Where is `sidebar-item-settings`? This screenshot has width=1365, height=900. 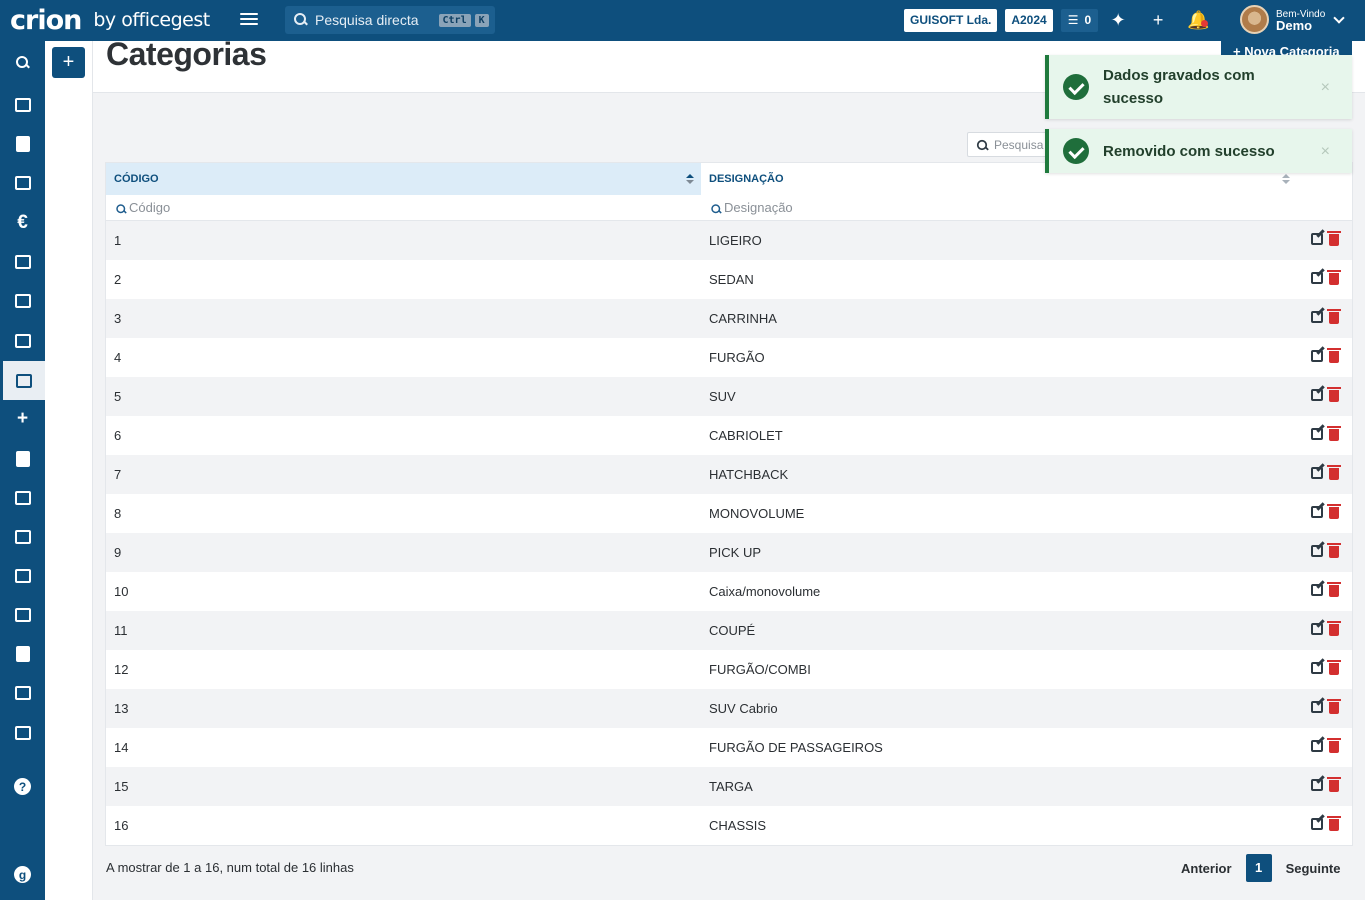 sidebar-item-settings is located at coordinates (22, 732).